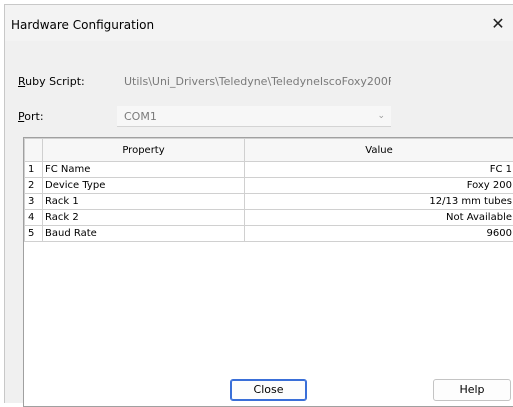 The height and width of the screenshot is (407, 513). Describe the element at coordinates (381, 116) in the screenshot. I see `chevron-down-icon: ⌄` at that location.